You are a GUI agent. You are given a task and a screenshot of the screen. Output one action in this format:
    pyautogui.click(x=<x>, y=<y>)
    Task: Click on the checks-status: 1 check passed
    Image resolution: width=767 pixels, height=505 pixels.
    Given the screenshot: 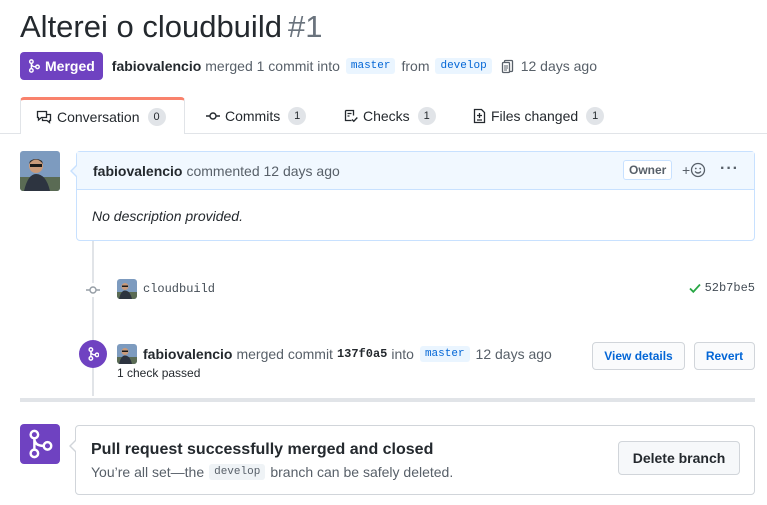 What is the action you would take?
    pyautogui.click(x=159, y=373)
    